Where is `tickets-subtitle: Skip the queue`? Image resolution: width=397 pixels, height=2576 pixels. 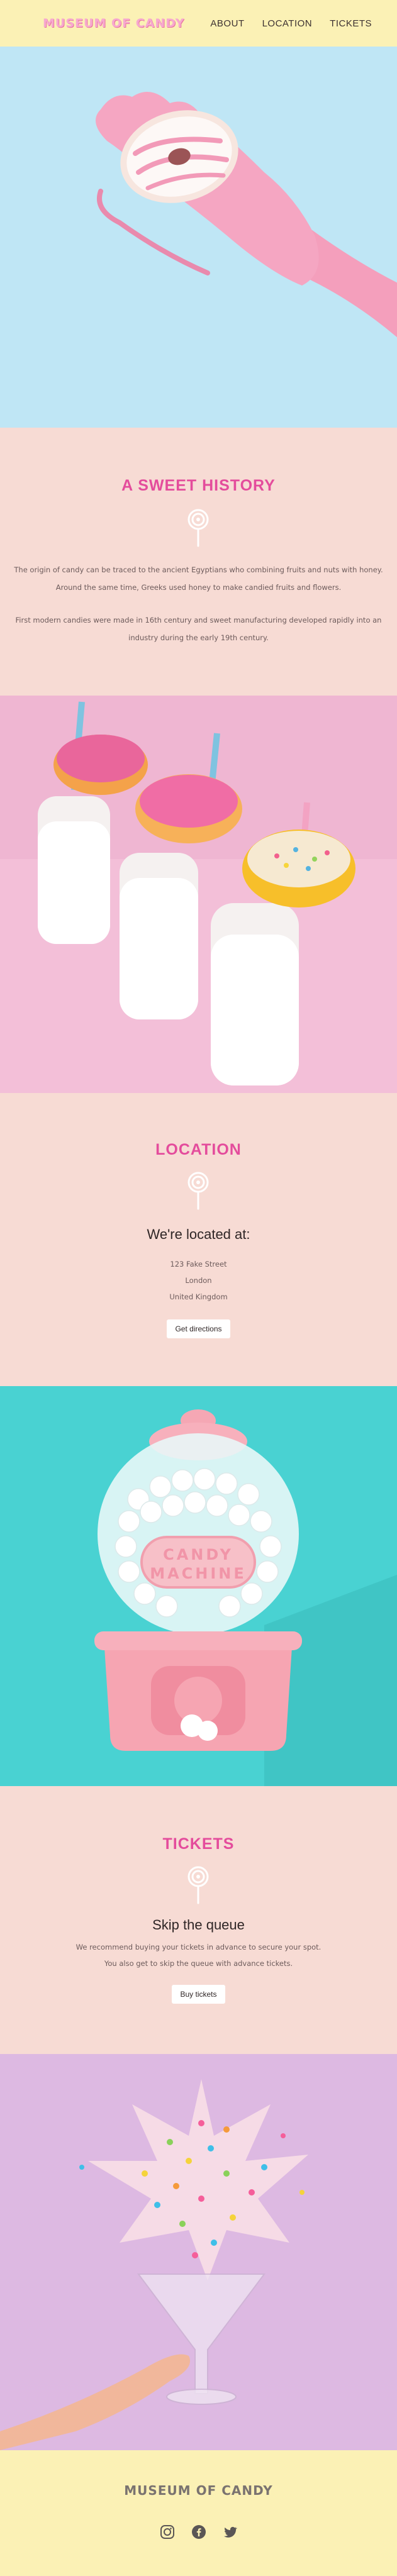 tickets-subtitle: Skip the queue is located at coordinates (198, 1925).